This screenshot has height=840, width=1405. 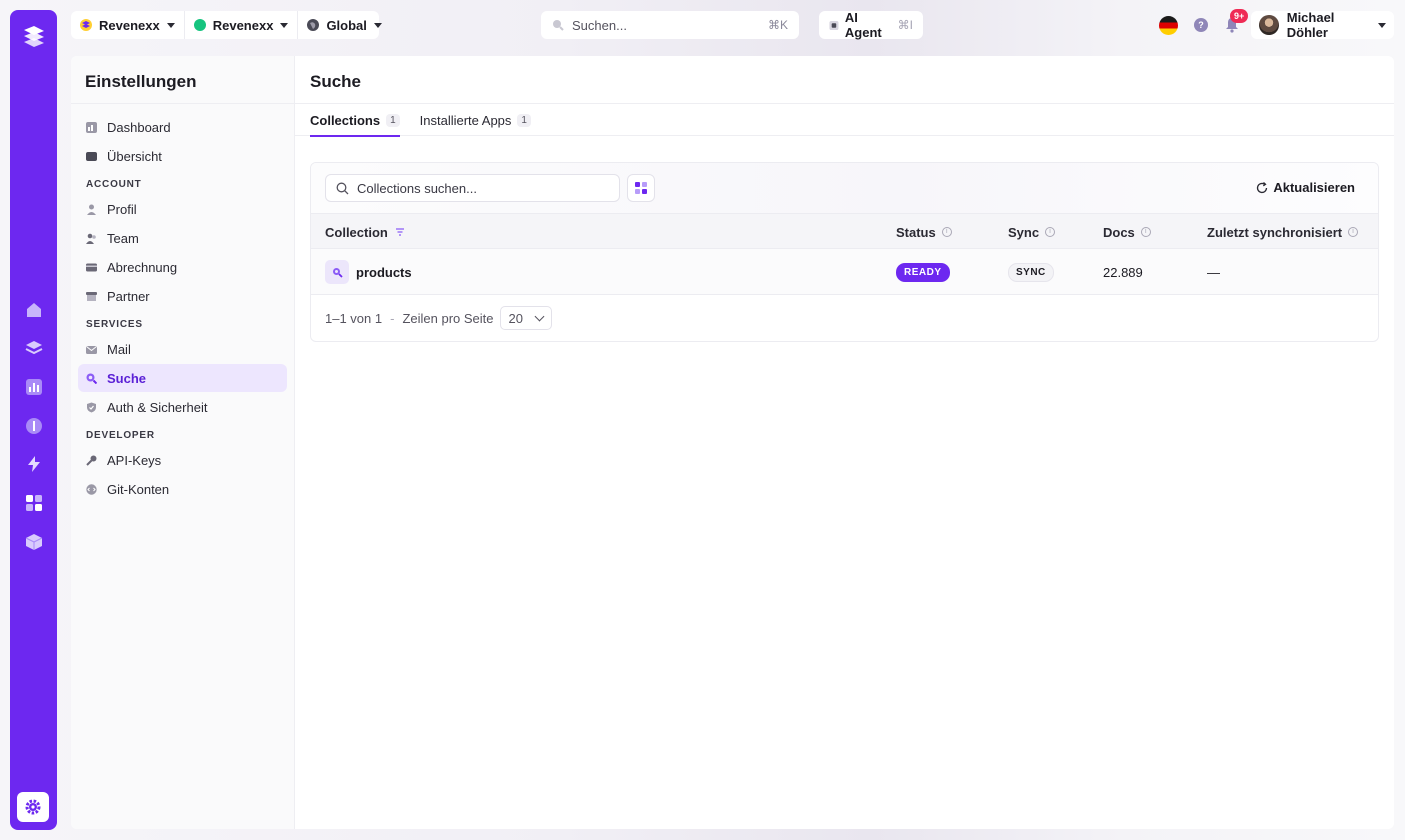 What do you see at coordinates (641, 188) in the screenshot?
I see `view-toggle-button` at bounding box center [641, 188].